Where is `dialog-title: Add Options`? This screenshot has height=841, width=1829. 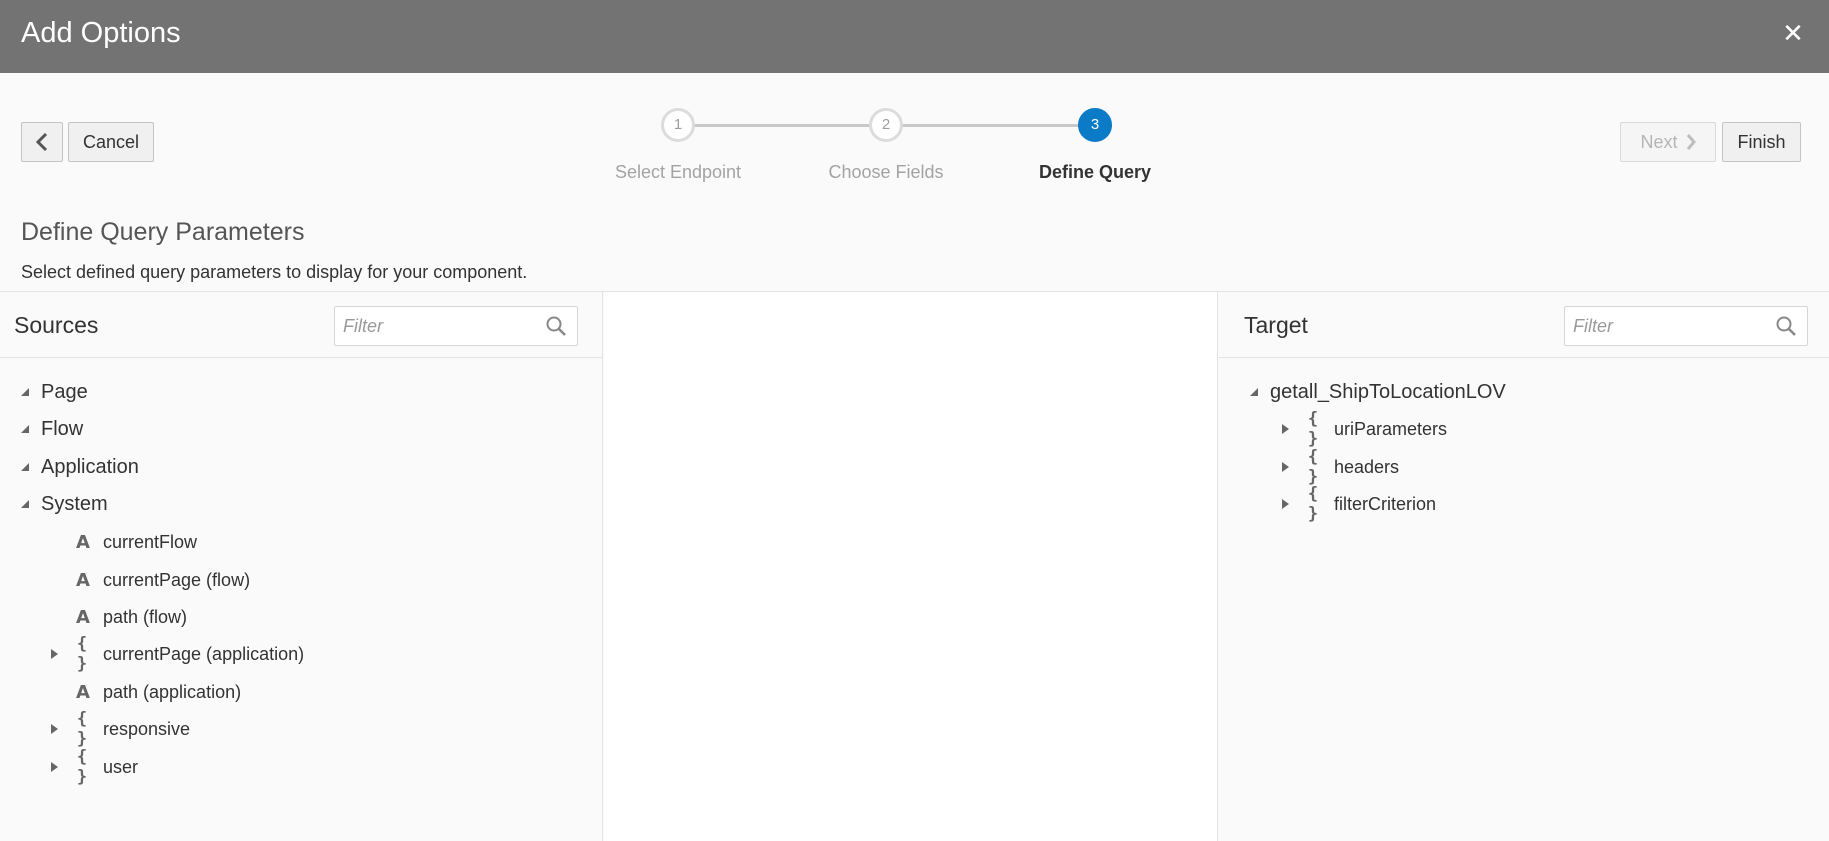
dialog-title: Add Options is located at coordinates (101, 33).